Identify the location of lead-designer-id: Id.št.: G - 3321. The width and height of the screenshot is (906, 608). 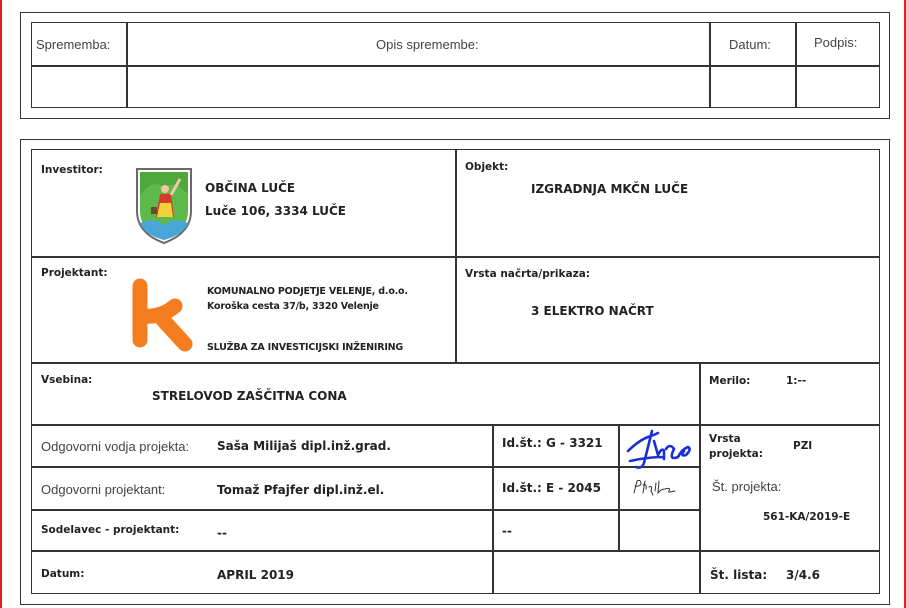
(552, 443).